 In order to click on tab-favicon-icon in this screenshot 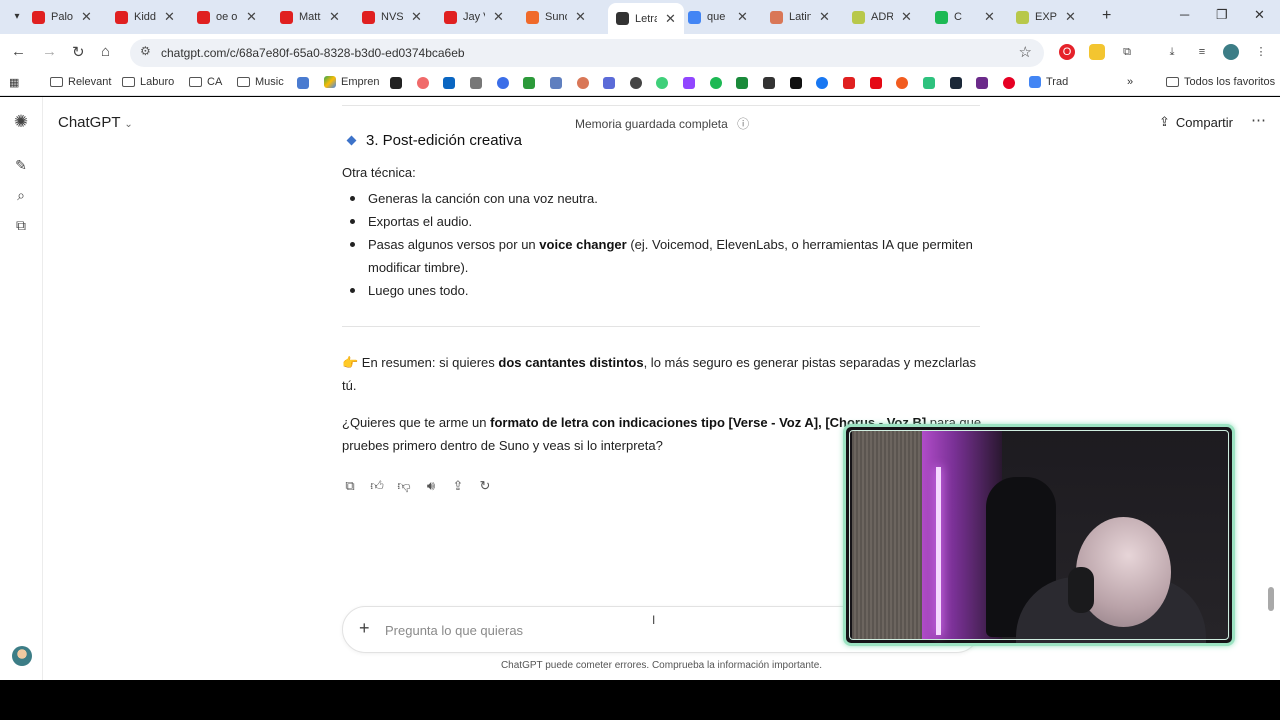, I will do `click(622, 18)`.